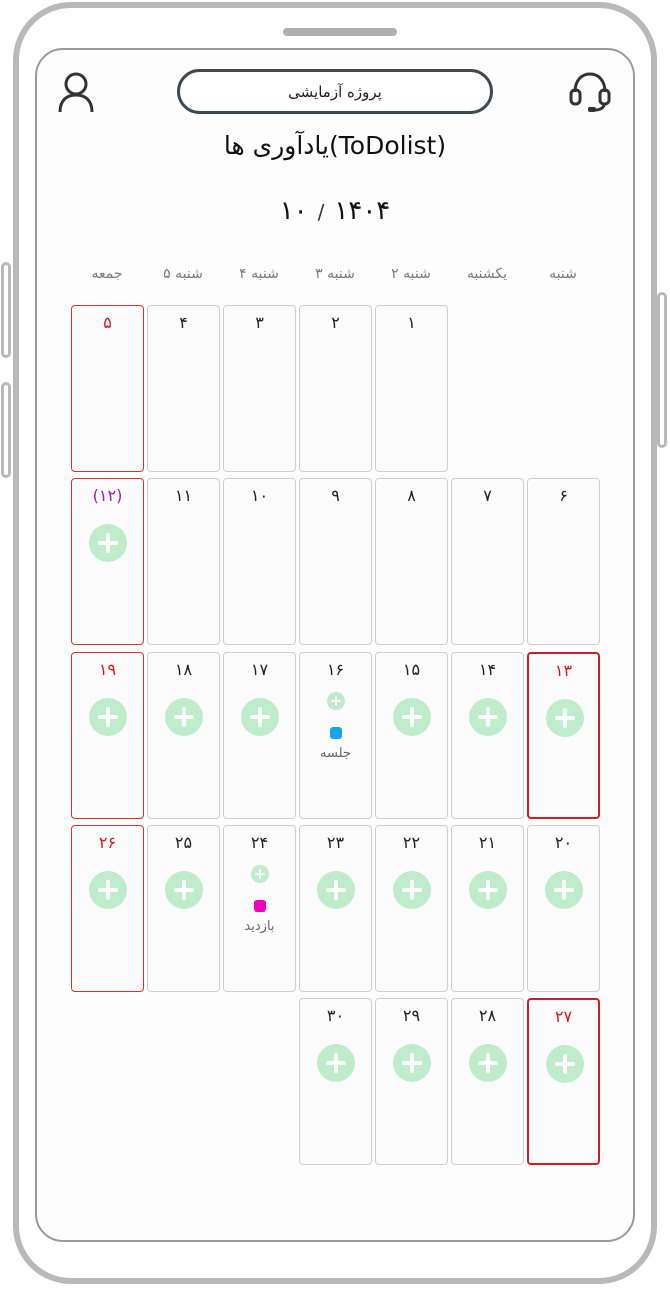 This screenshot has height=1290, width=670. I want to click on day-cell-13: ۱۳, so click(563, 735).